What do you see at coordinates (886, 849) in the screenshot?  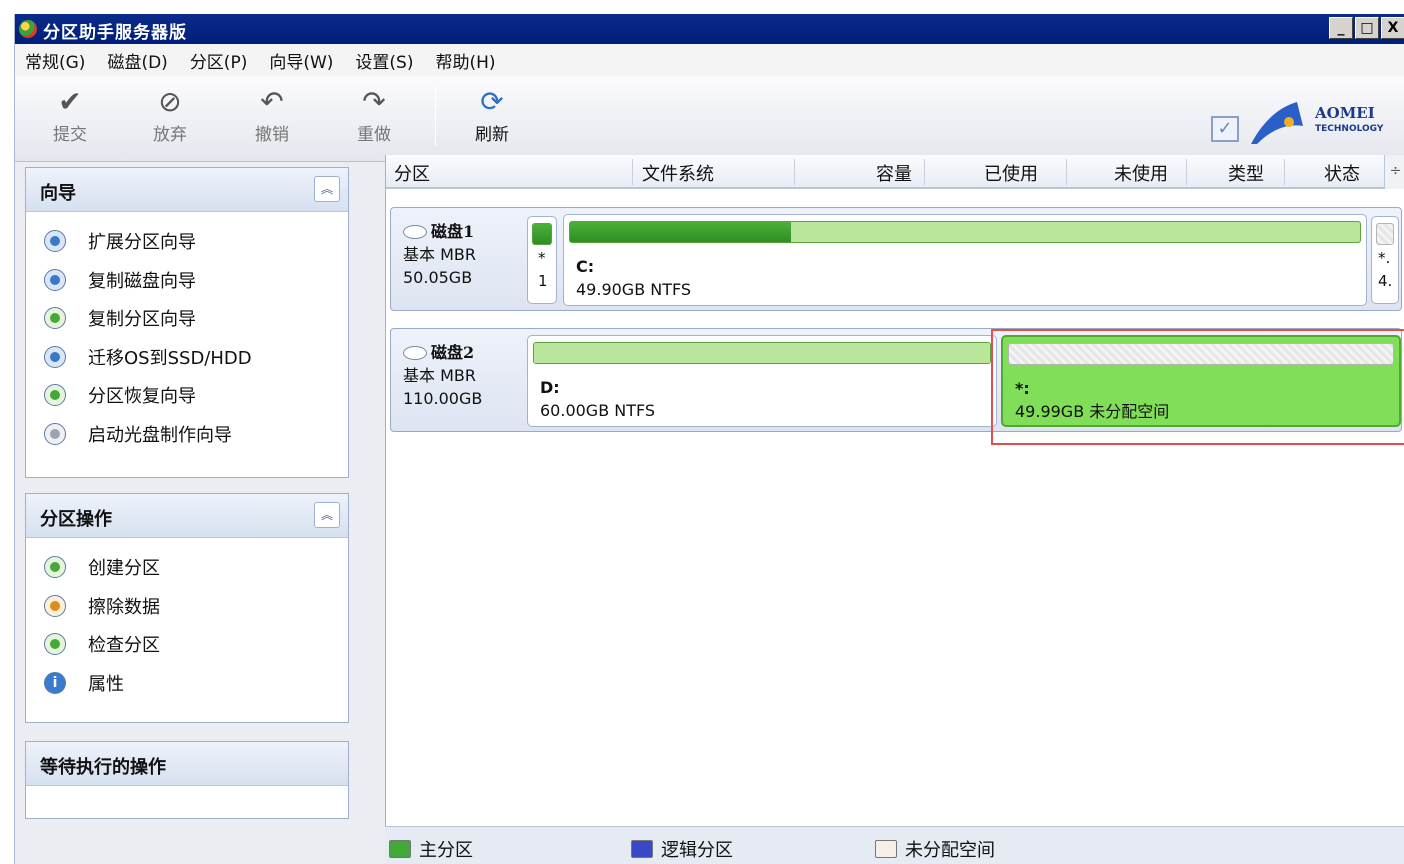 I see `unallocated-swatch` at bounding box center [886, 849].